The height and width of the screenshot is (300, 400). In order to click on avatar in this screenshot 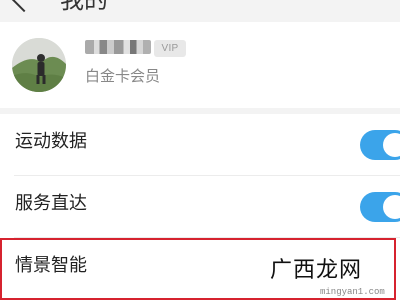, I will do `click(39, 65)`.